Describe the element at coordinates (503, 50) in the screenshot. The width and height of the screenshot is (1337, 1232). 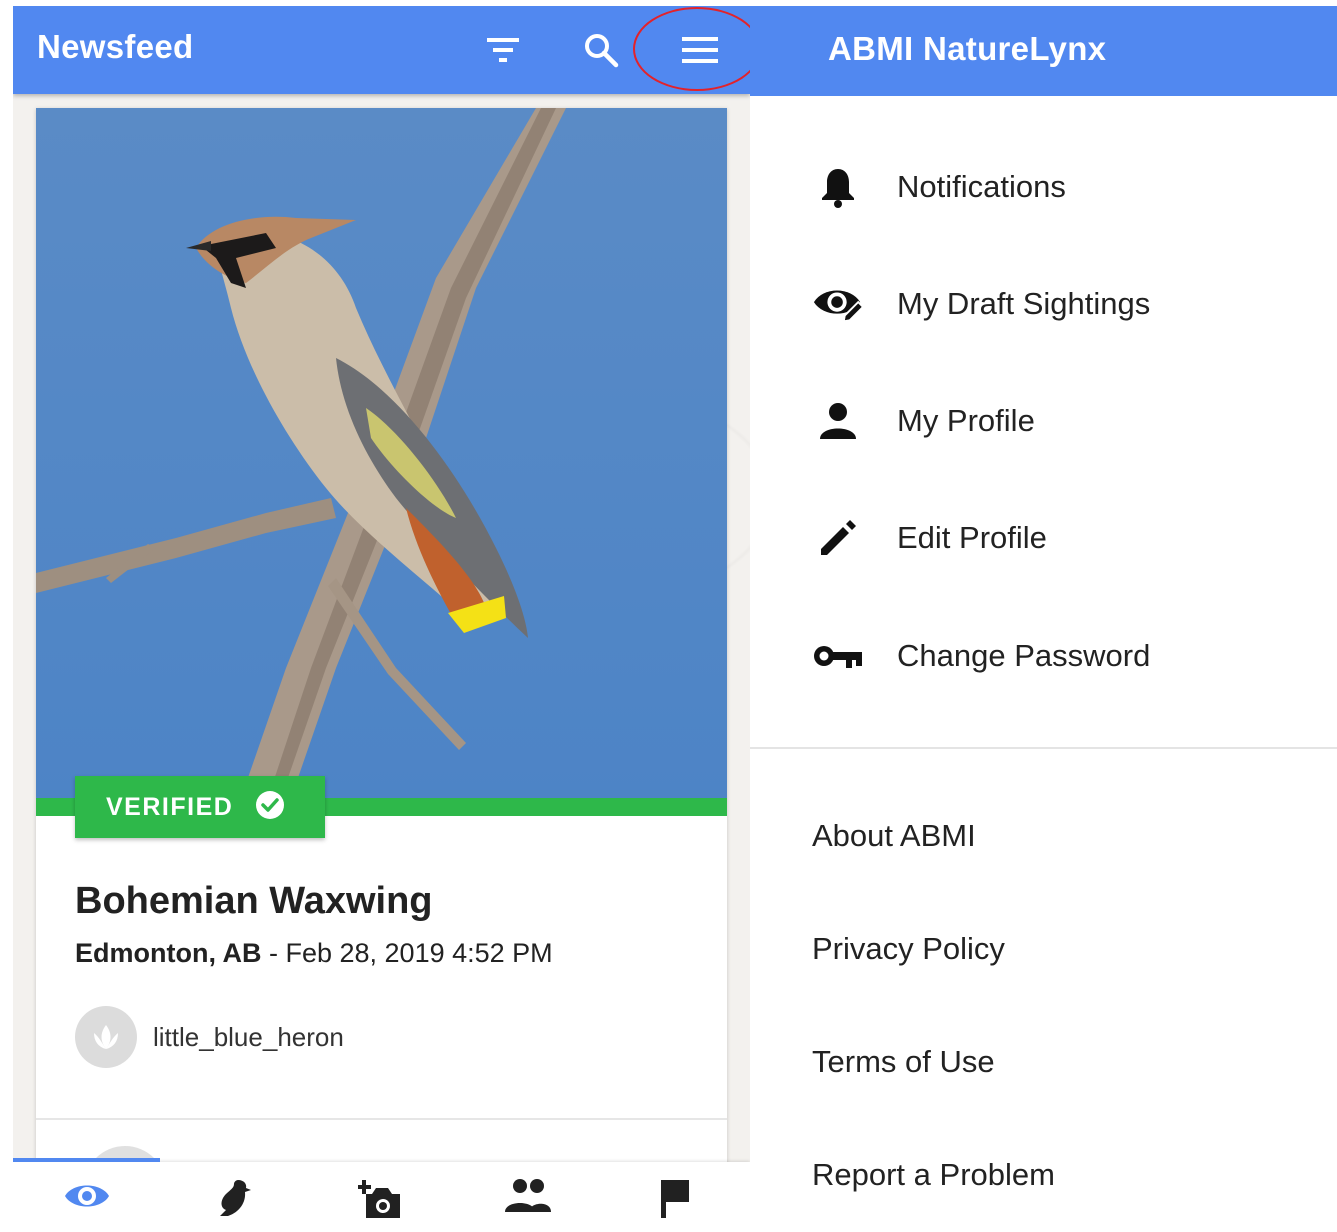
I see `filter-icon` at that location.